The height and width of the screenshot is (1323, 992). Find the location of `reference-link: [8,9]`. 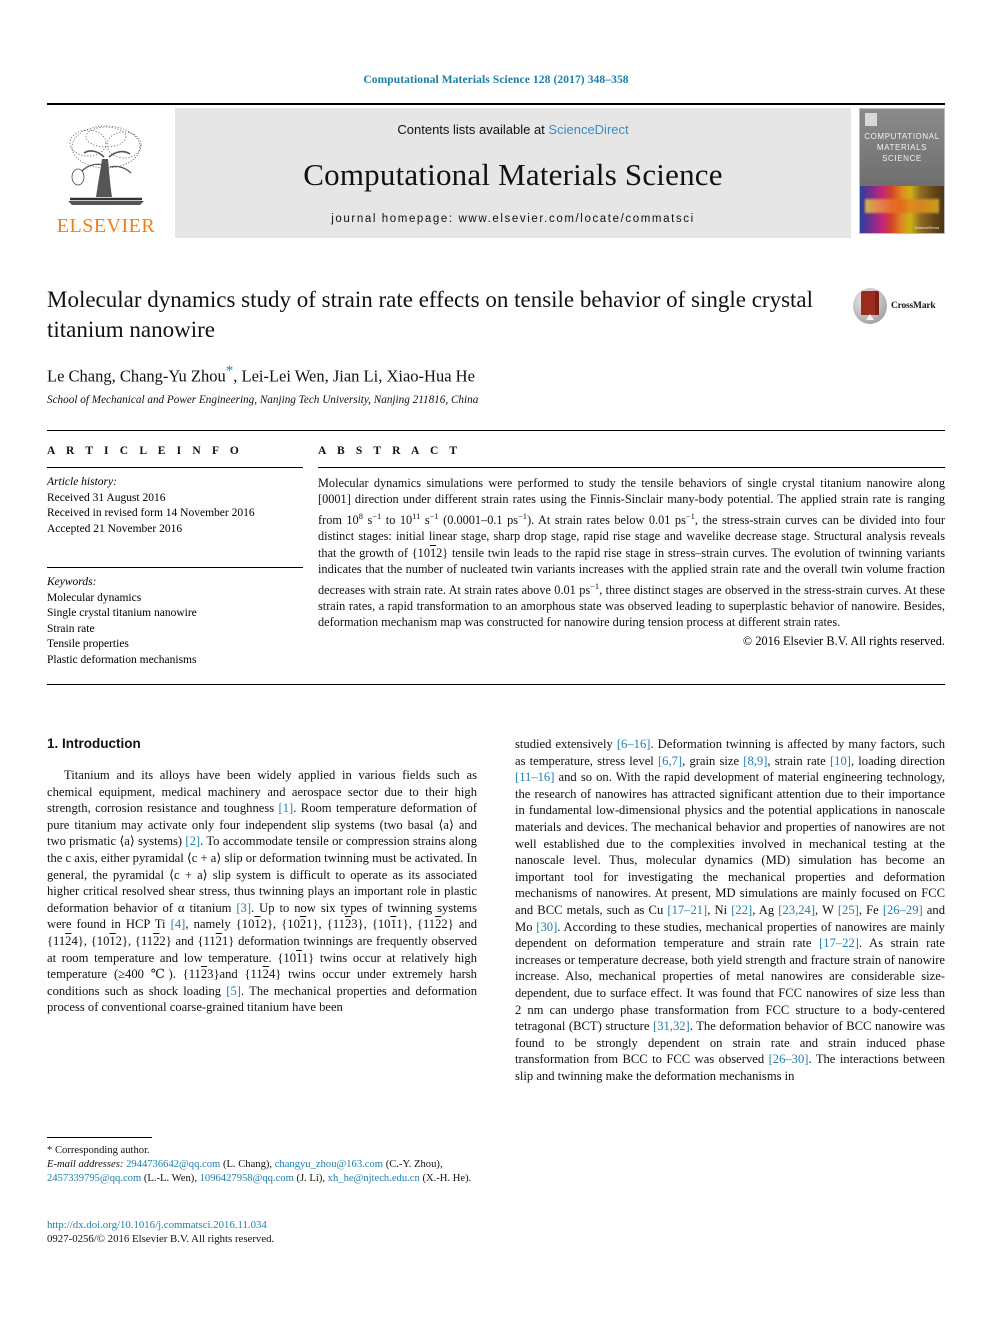

reference-link: [8,9] is located at coordinates (755, 761).